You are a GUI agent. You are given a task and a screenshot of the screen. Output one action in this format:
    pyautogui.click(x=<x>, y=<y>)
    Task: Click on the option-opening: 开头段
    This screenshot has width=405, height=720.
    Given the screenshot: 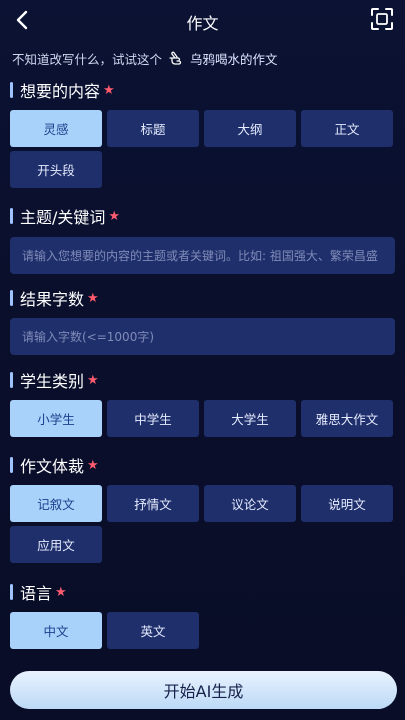 What is the action you would take?
    pyautogui.click(x=56, y=169)
    